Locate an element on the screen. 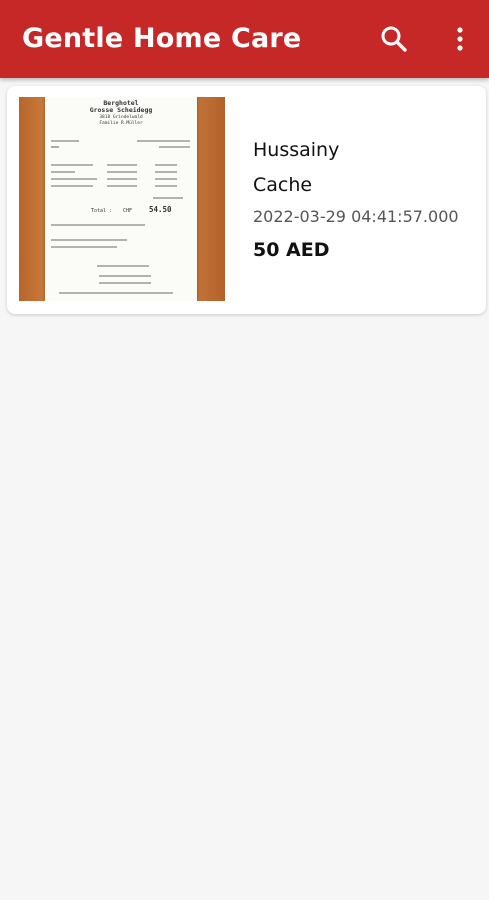 This screenshot has width=489, height=900. receipt-total-value: 54.50 is located at coordinates (160, 209).